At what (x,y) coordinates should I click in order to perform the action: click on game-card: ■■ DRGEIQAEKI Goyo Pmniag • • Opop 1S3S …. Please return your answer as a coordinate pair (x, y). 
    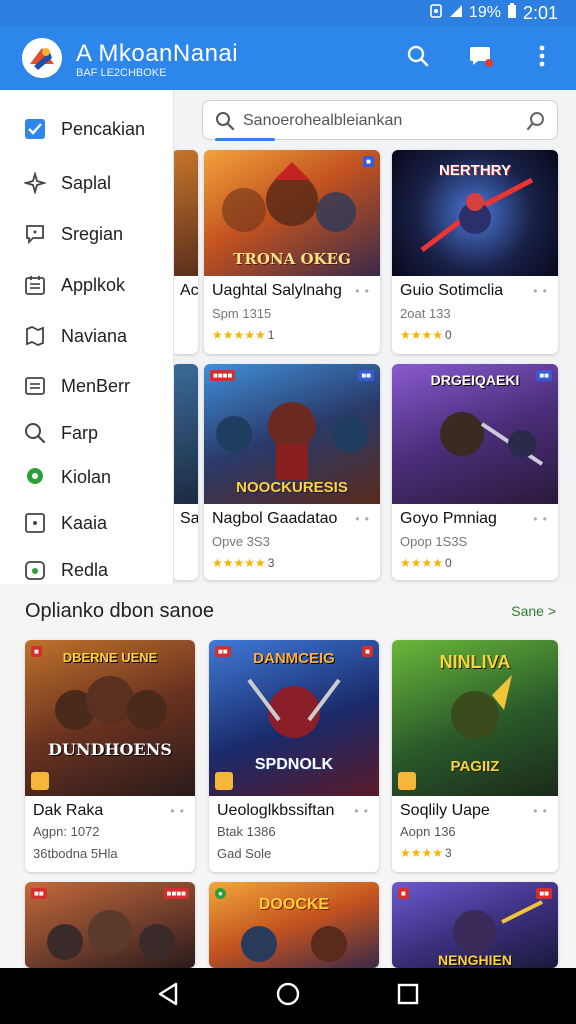
    Looking at the image, I should click on (475, 472).